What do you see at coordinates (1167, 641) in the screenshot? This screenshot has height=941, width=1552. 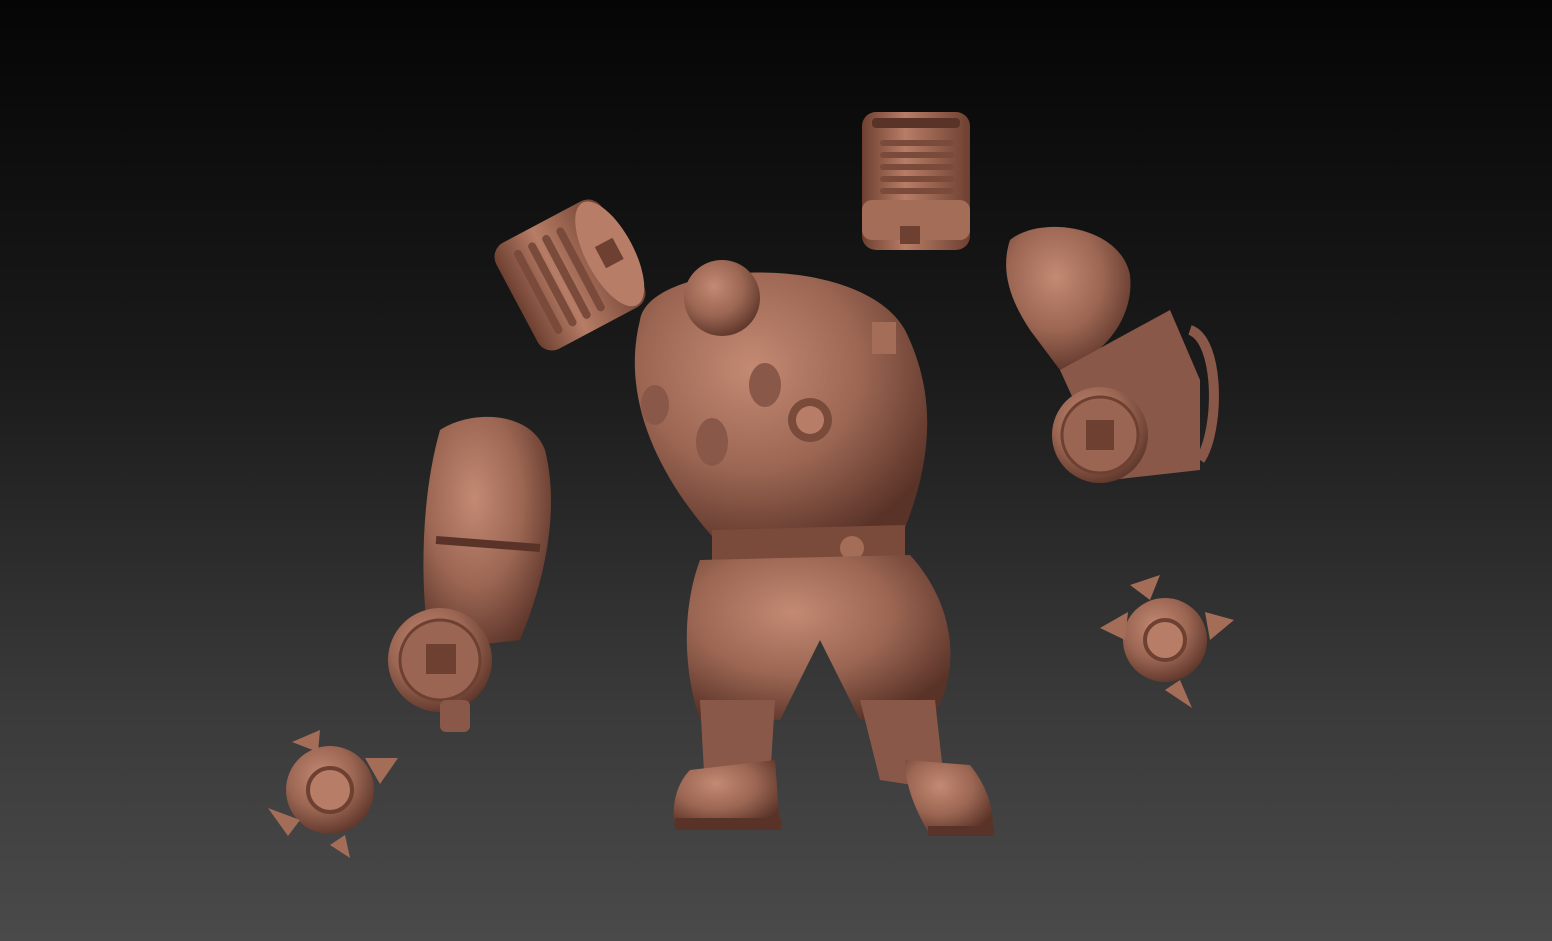 I see `claw-piece-right` at bounding box center [1167, 641].